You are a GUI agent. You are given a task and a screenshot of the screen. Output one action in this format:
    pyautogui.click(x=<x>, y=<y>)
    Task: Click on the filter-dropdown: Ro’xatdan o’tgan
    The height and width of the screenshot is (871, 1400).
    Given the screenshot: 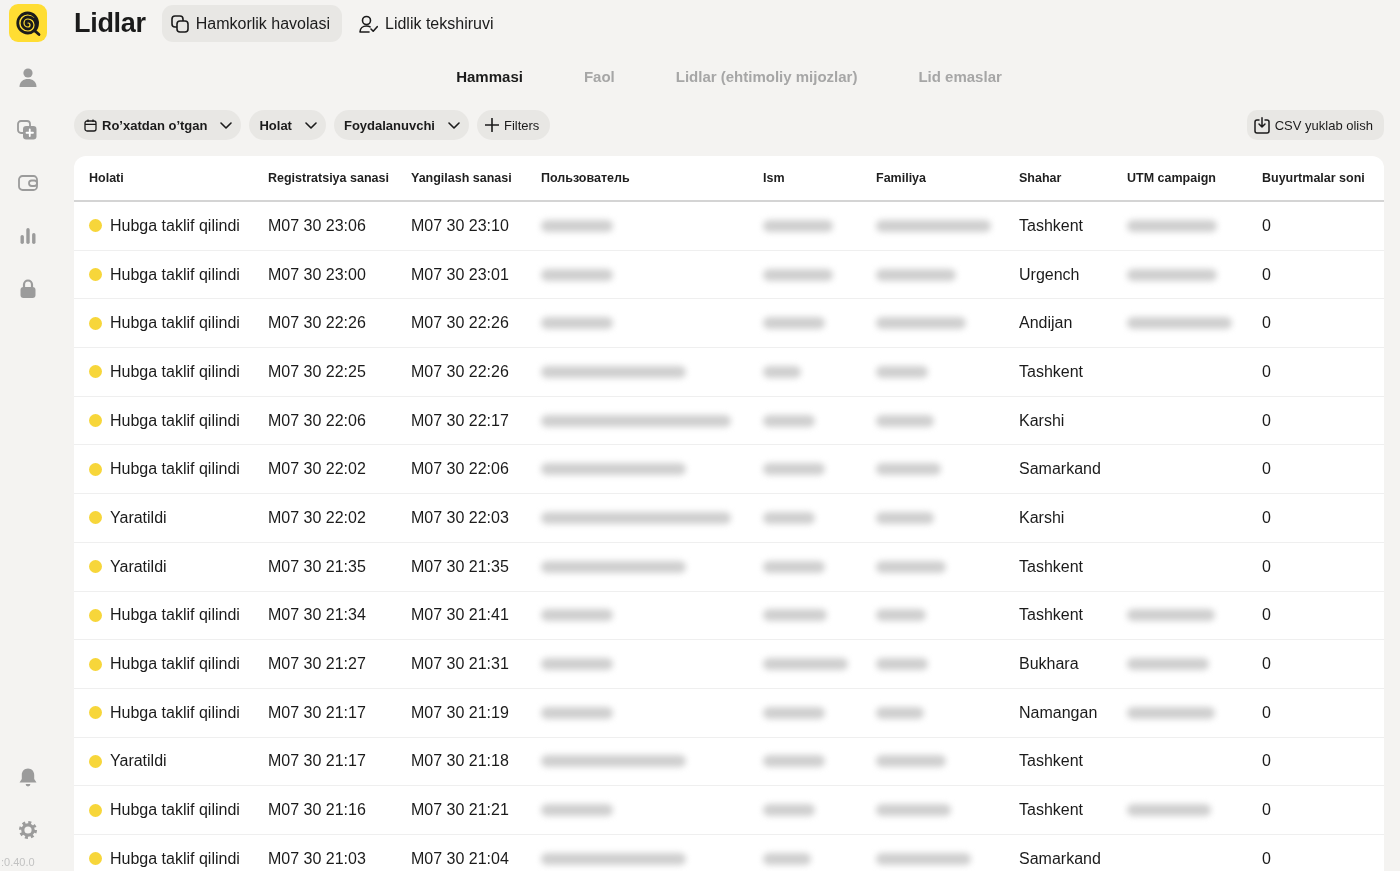 What is the action you would take?
    pyautogui.click(x=158, y=125)
    